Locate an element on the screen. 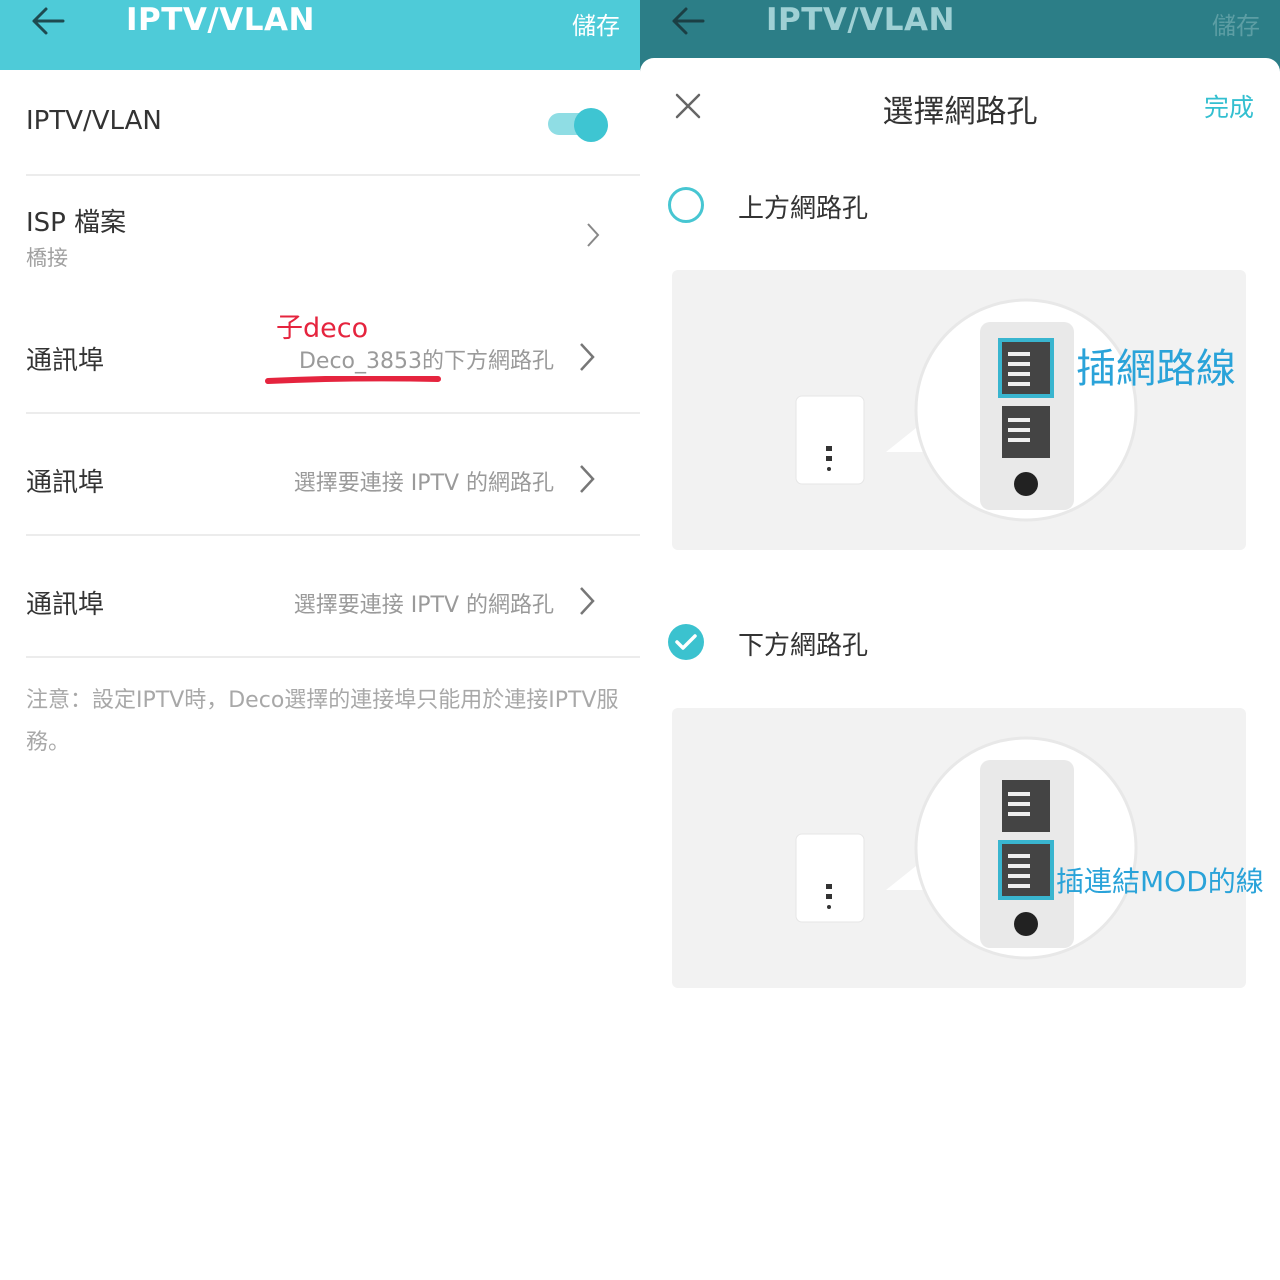 This screenshot has width=1280, height=1280. radio-checked is located at coordinates (686, 642).